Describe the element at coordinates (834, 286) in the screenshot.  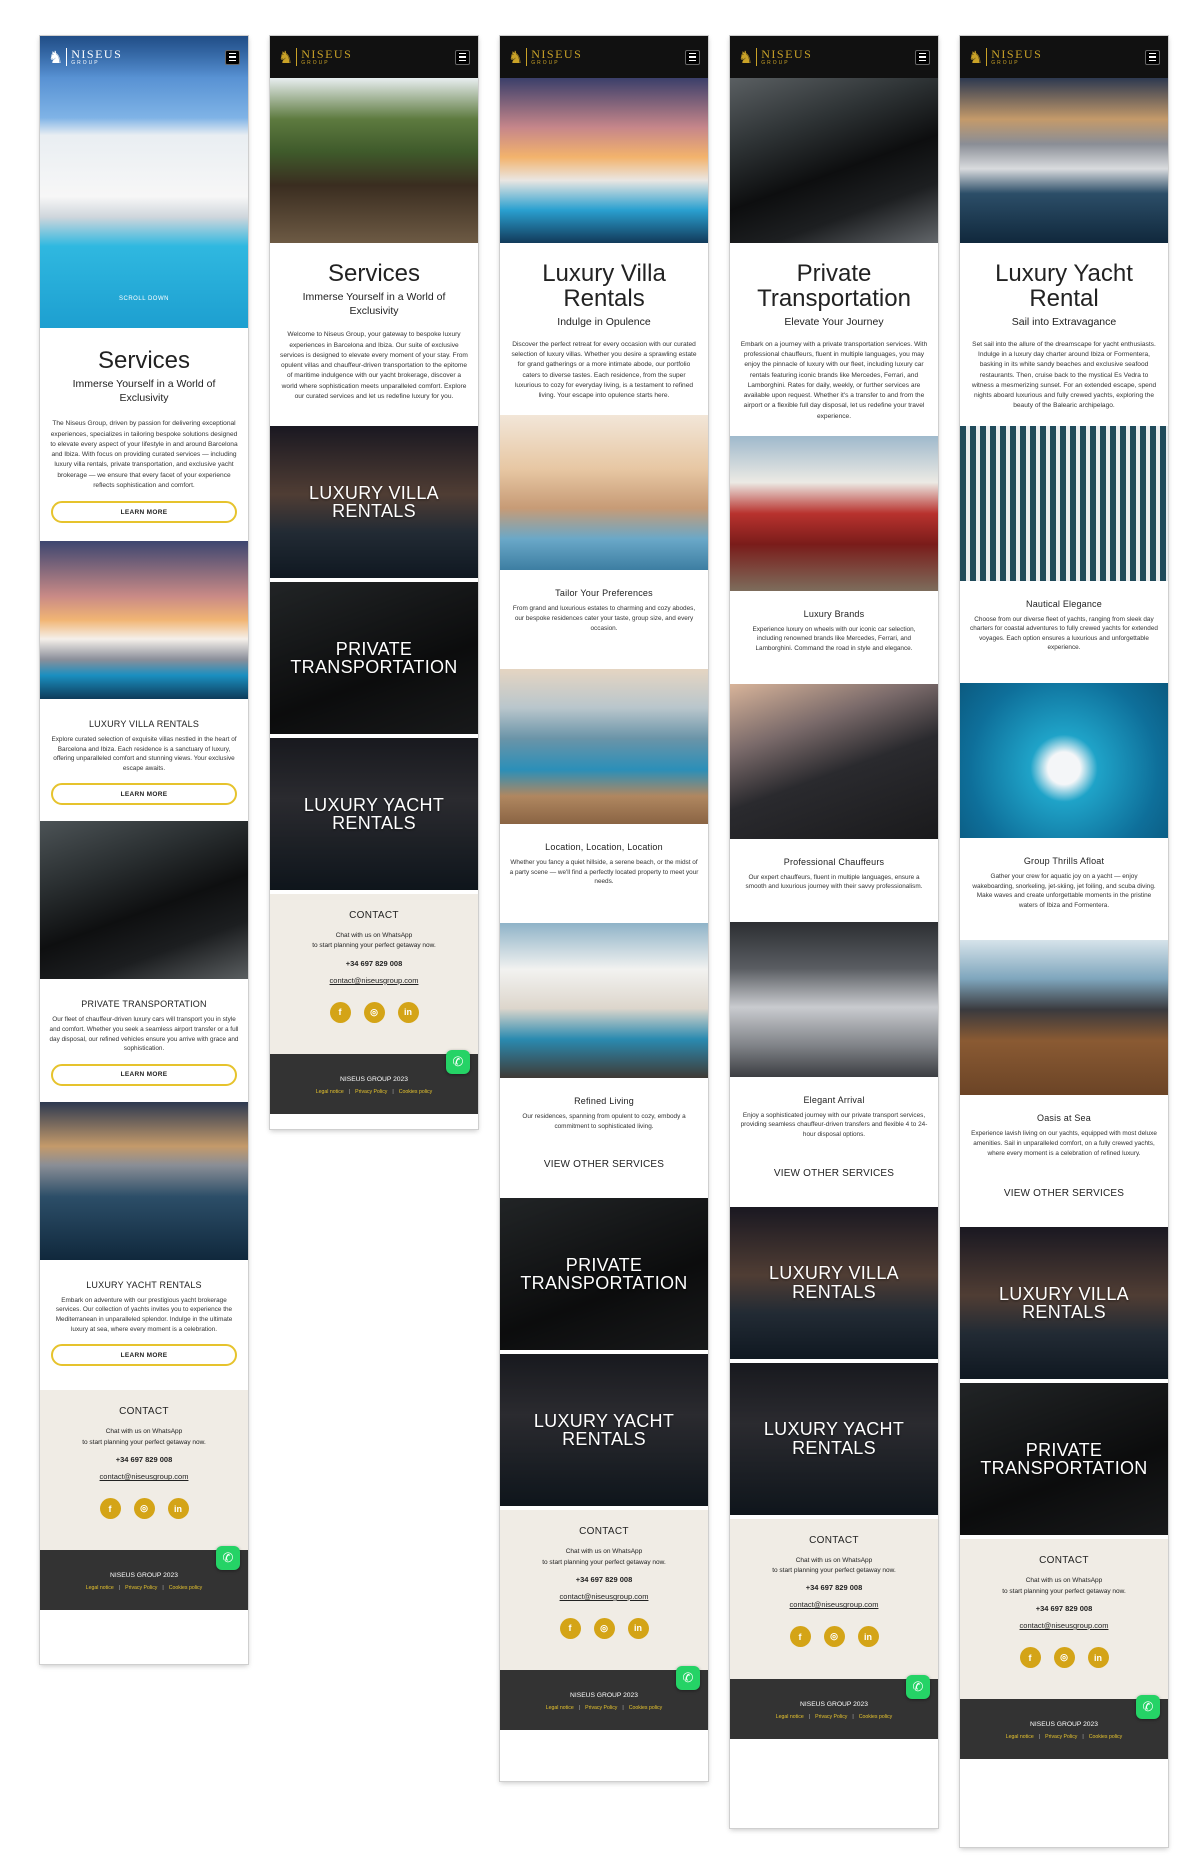
I see `page-title: Private Transportation` at that location.